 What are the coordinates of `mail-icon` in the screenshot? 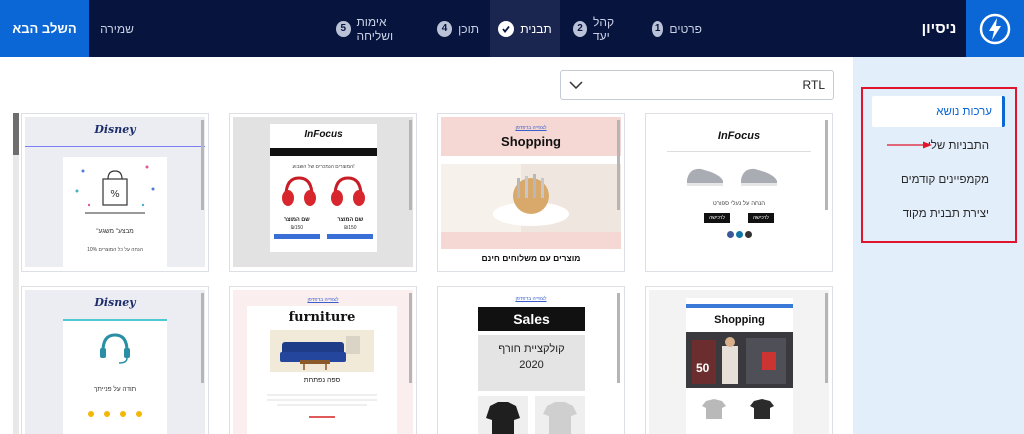 It's located at (748, 234).